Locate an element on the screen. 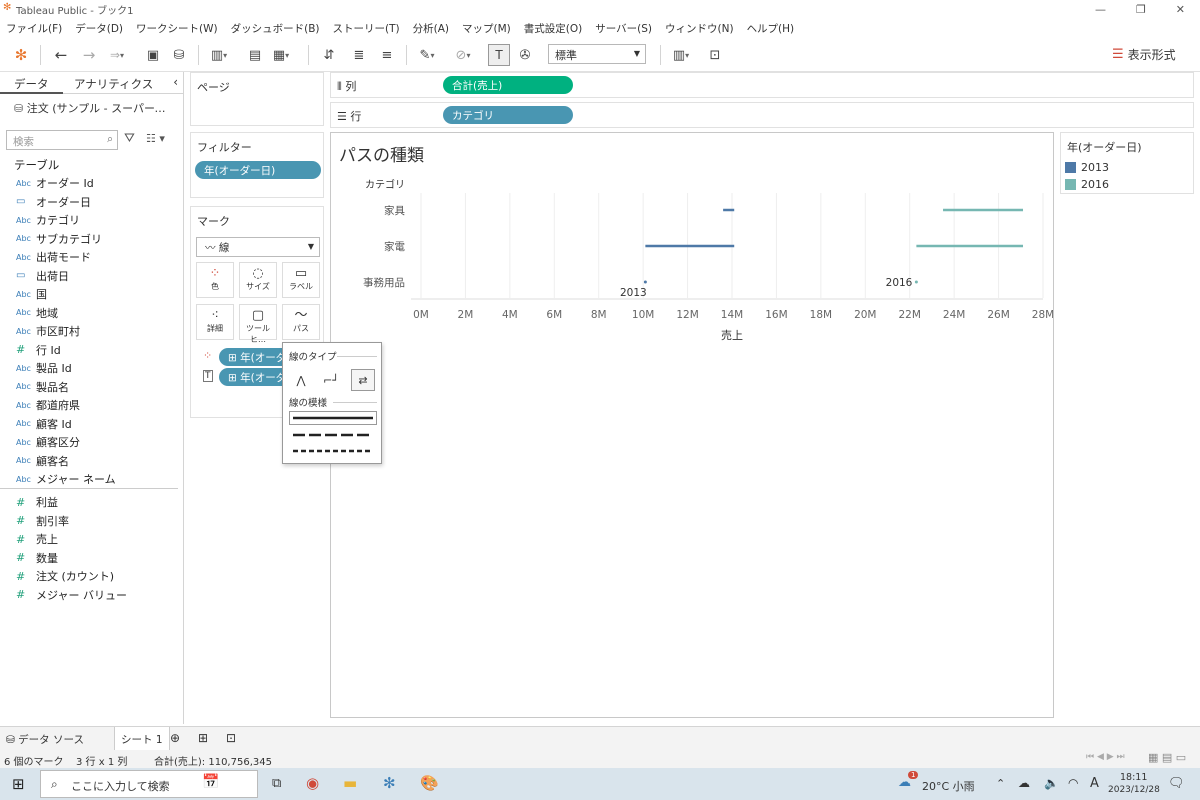  field-7: Abc 地域 is located at coordinates (37, 313).